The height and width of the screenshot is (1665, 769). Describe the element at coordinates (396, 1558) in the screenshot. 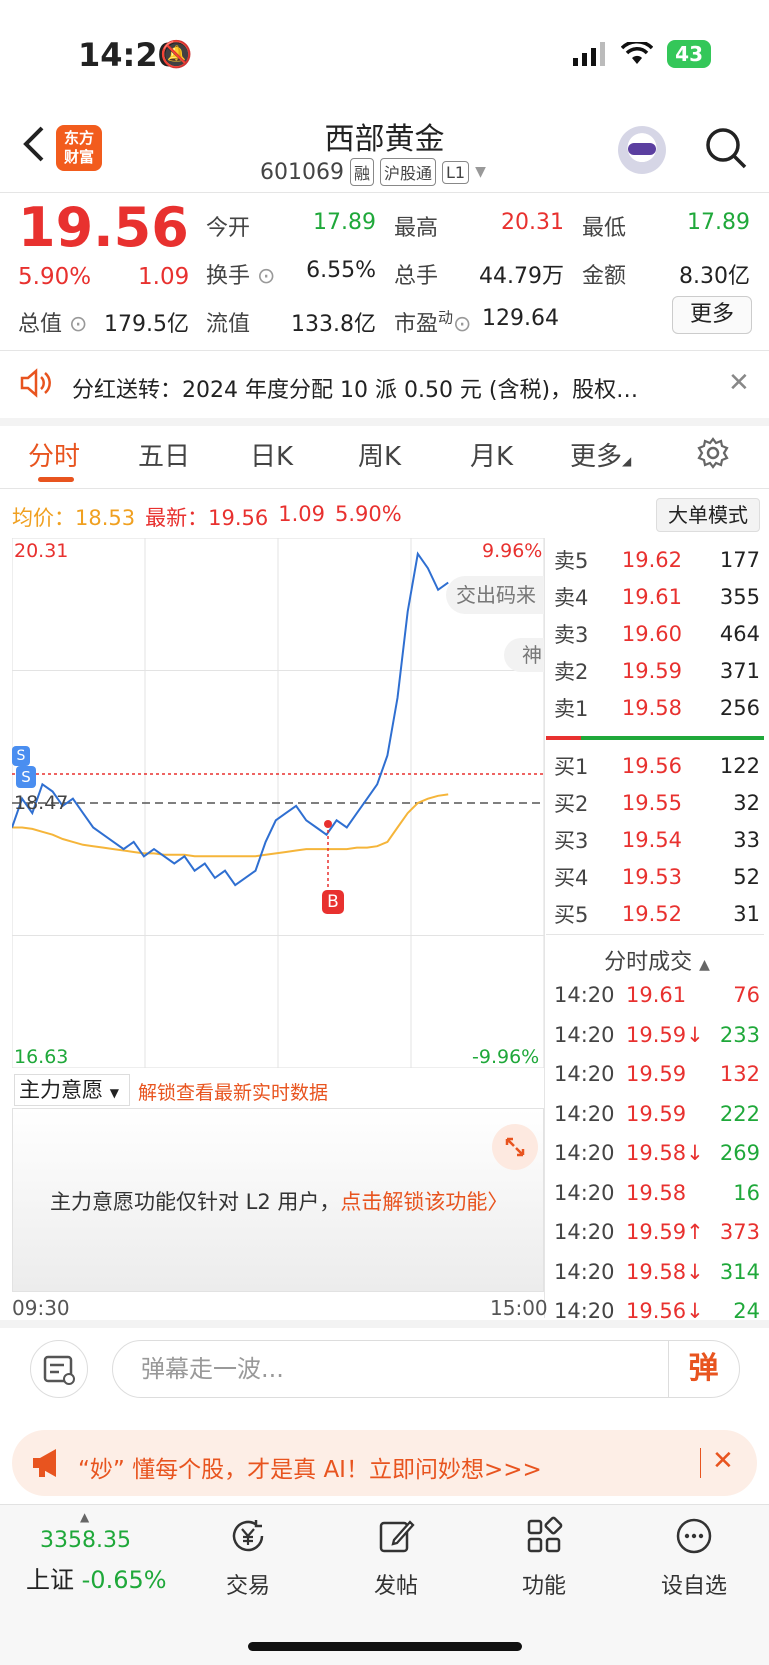

I see `nav-post: 发帖` at that location.